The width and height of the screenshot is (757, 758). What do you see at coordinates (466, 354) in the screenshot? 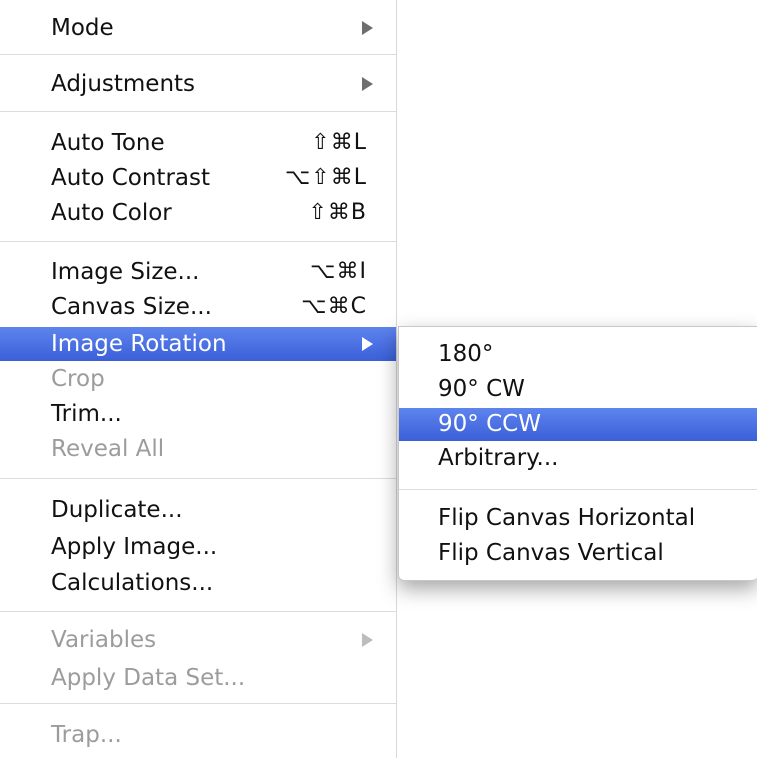
I see `submenu-item-label: 180°` at bounding box center [466, 354].